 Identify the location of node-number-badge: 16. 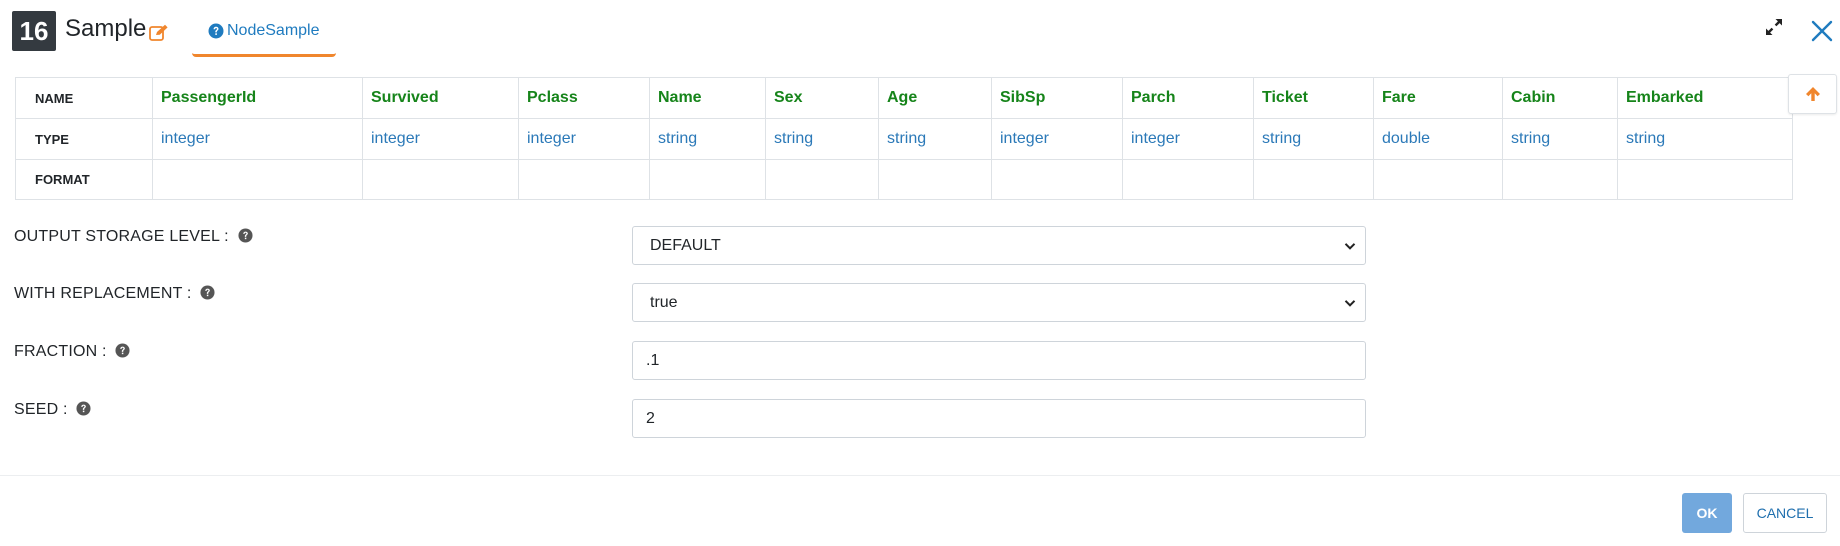
(34, 31).